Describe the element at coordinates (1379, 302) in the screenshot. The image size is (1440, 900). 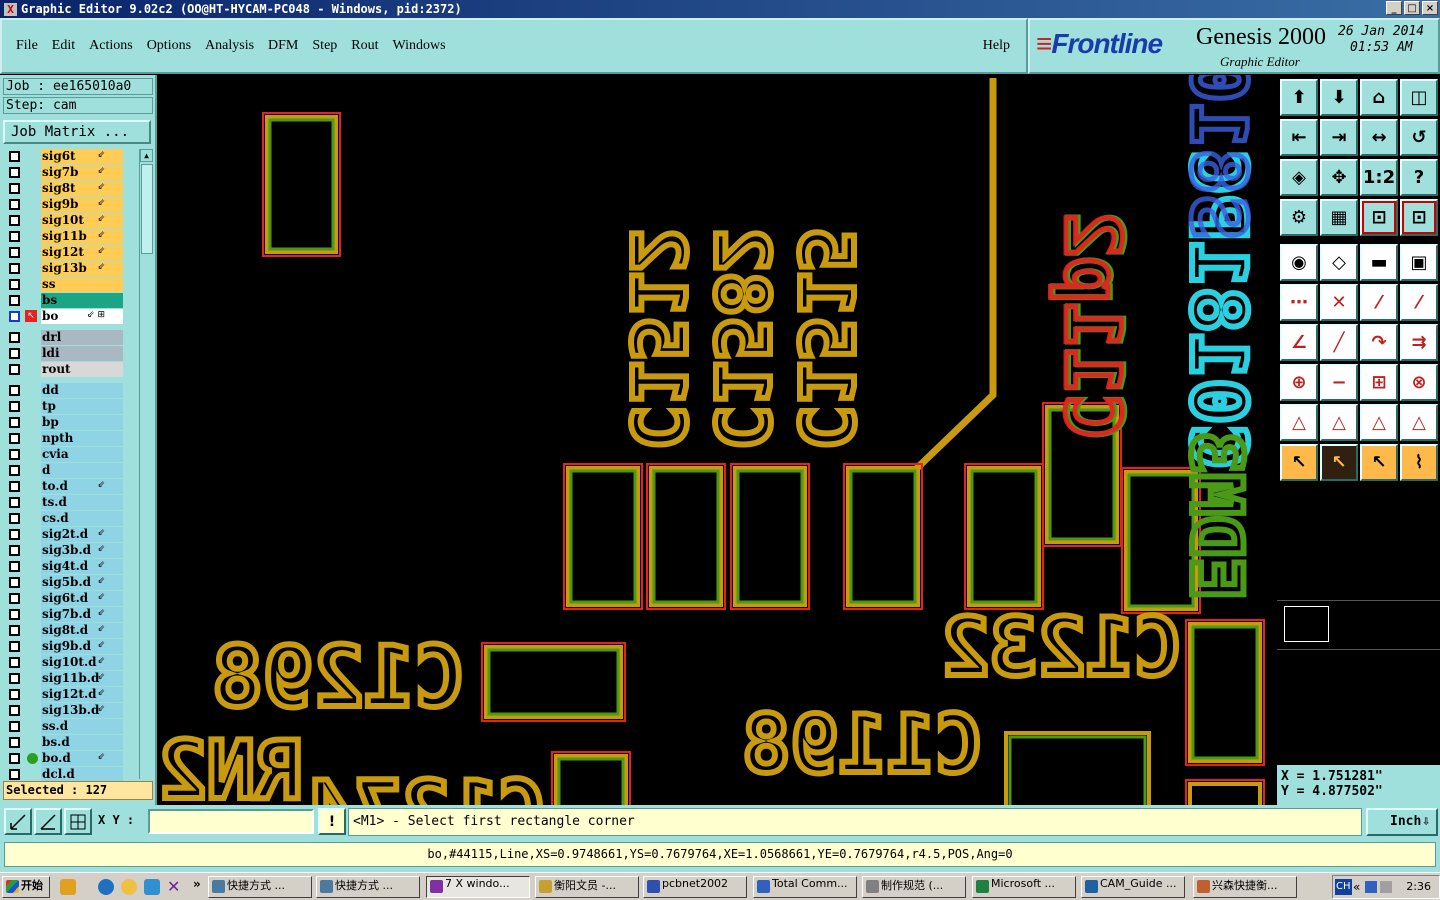
I see `move-icon: ⁄` at that location.